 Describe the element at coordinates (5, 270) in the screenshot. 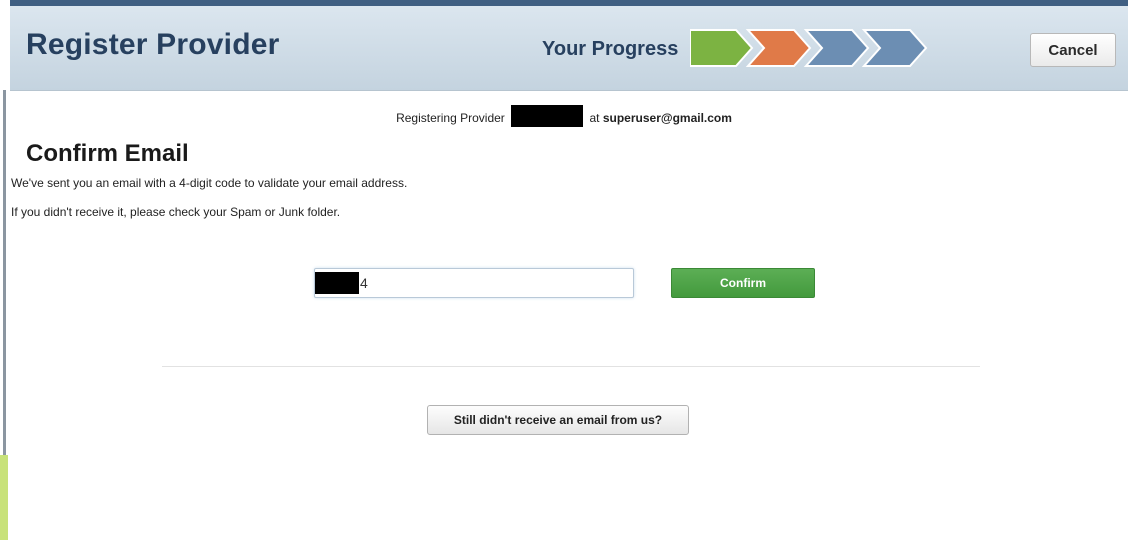

I see `left-frame` at that location.